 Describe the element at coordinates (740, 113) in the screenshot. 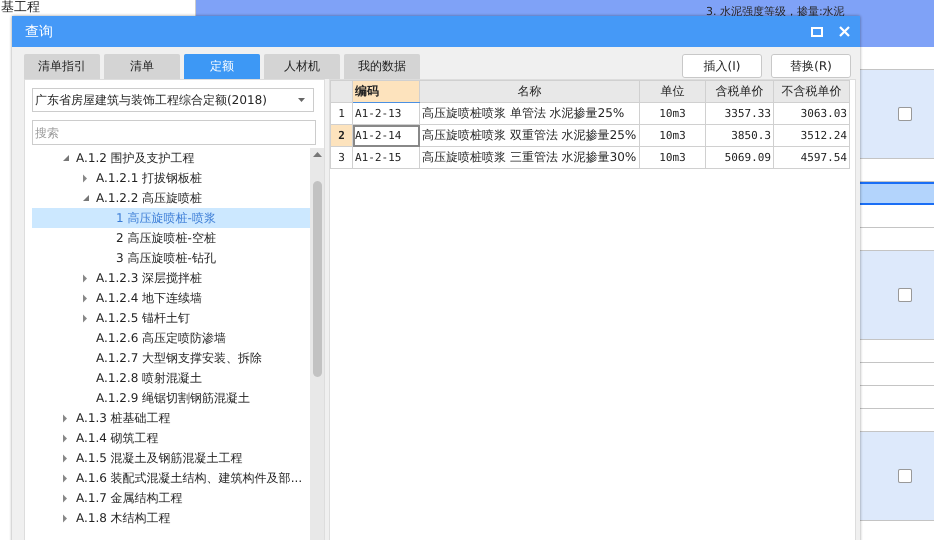

I see `table-cell: 3357.33` at that location.